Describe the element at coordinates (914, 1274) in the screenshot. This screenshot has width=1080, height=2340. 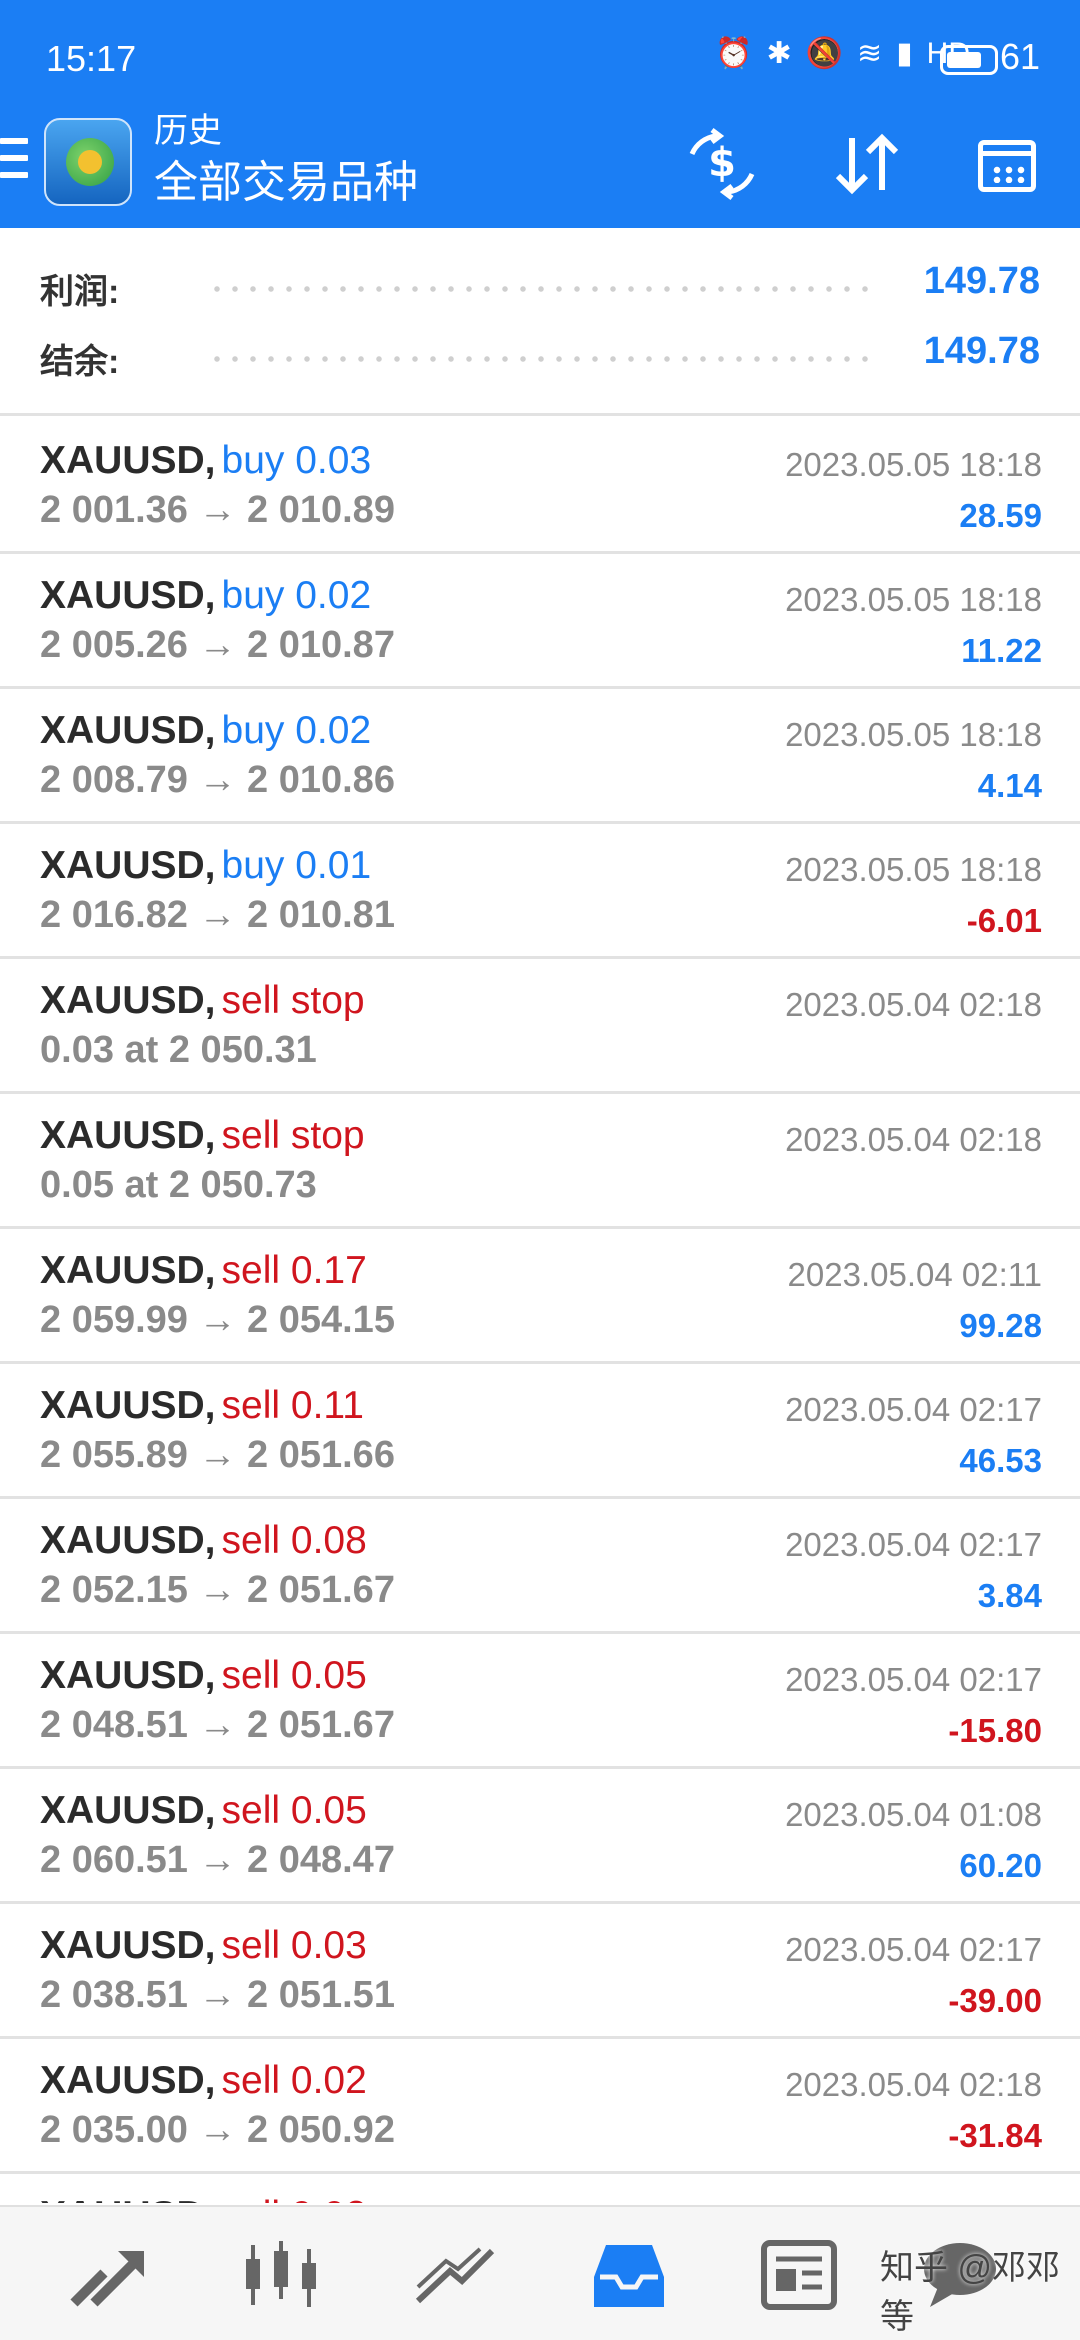
I see `deal-time: 2023.05.04 02:11` at that location.